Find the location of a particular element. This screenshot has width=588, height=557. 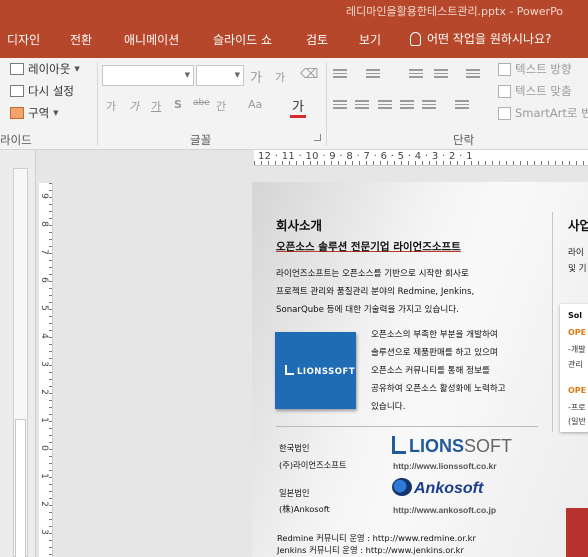

layout-button: 레이아웃 ▼ is located at coordinates (45, 69).